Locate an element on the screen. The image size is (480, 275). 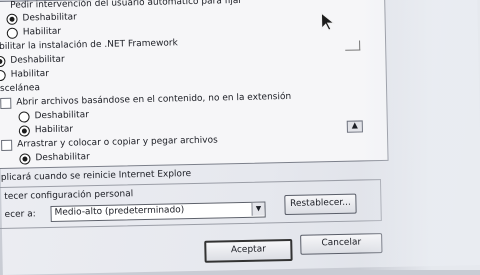
drag-drop-setting-icon is located at coordinates (7, 145).